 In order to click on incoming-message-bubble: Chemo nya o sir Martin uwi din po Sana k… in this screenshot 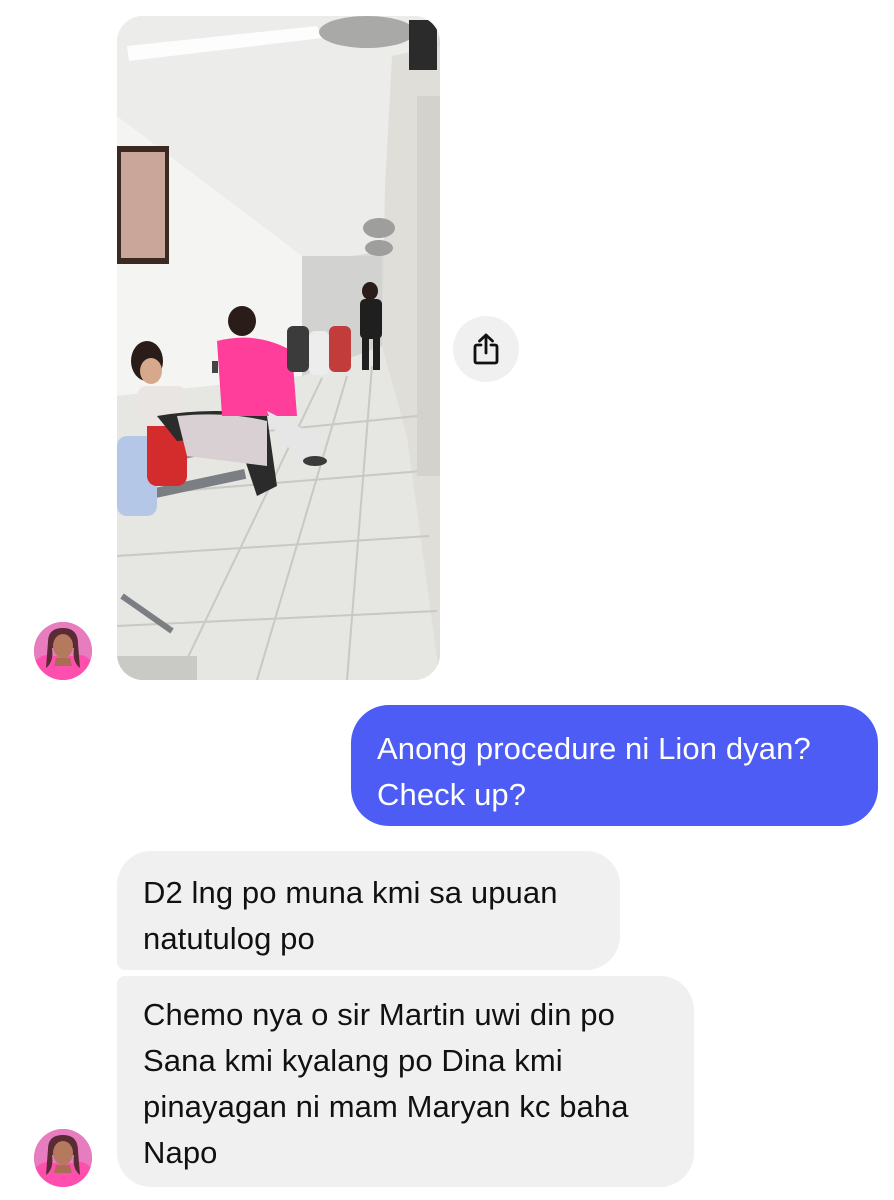, I will do `click(405, 1081)`.